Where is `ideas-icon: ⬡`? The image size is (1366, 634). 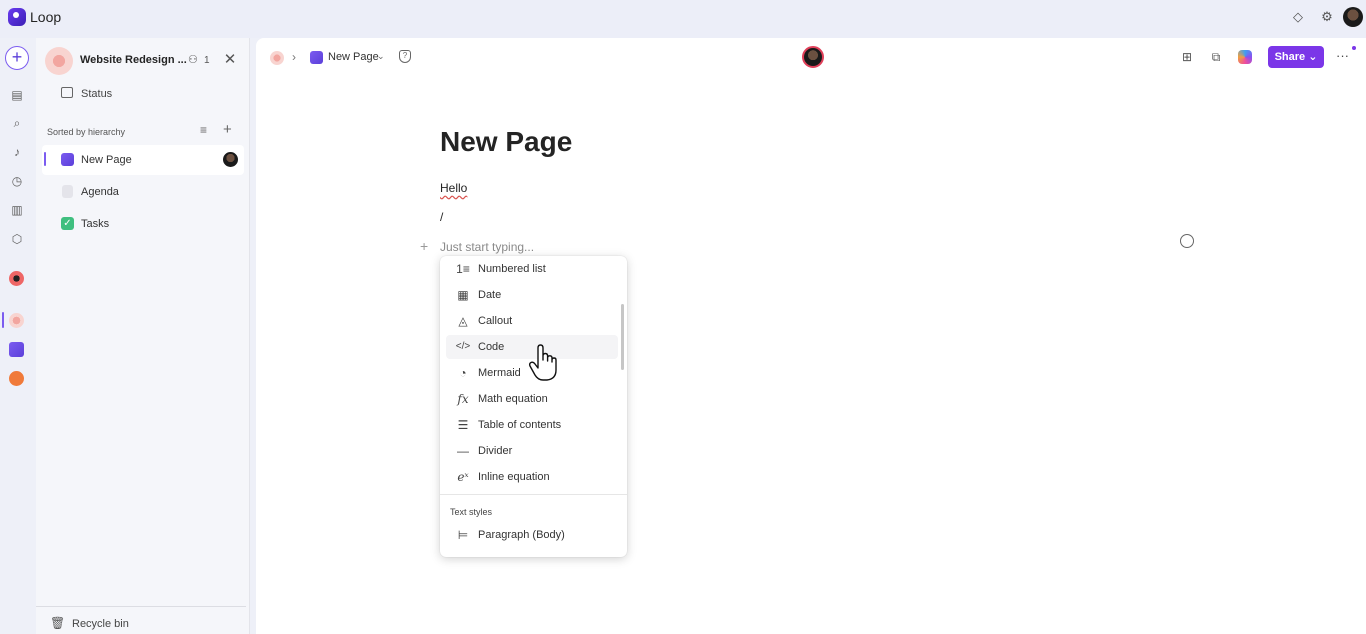
ideas-icon: ⬡ is located at coordinates (17, 239).